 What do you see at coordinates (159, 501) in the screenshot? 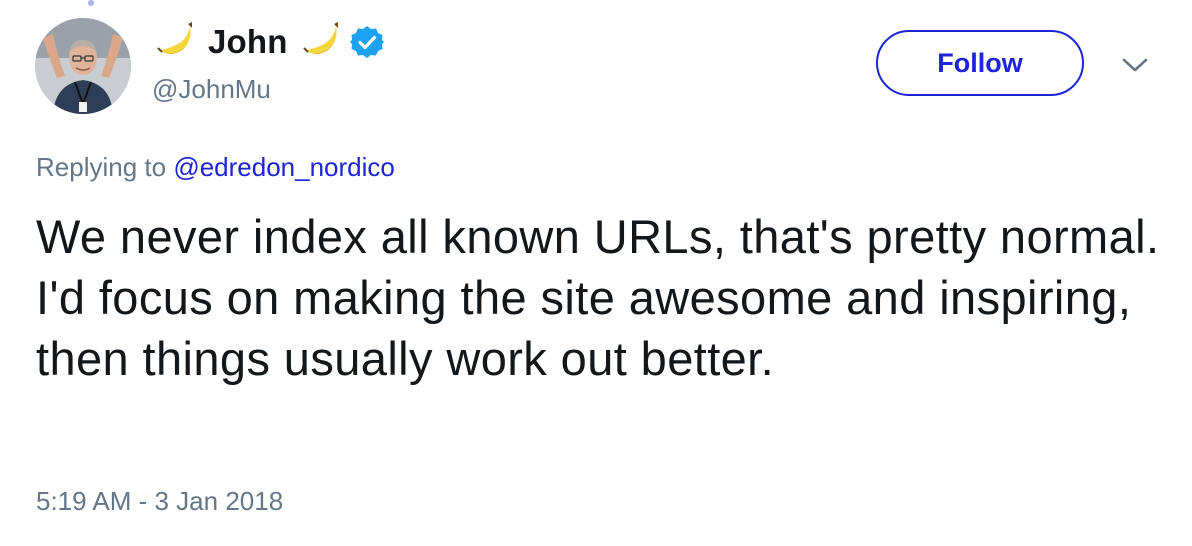
I see `tweet-timestamp: 5:19 AM - 3 Jan 2018` at bounding box center [159, 501].